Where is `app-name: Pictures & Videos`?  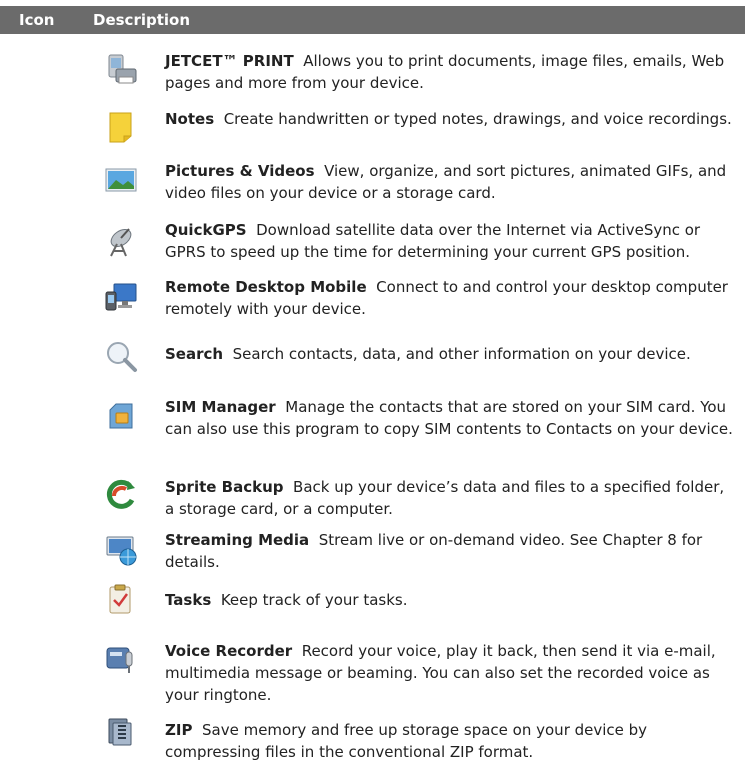 app-name: Pictures & Videos is located at coordinates (240, 171).